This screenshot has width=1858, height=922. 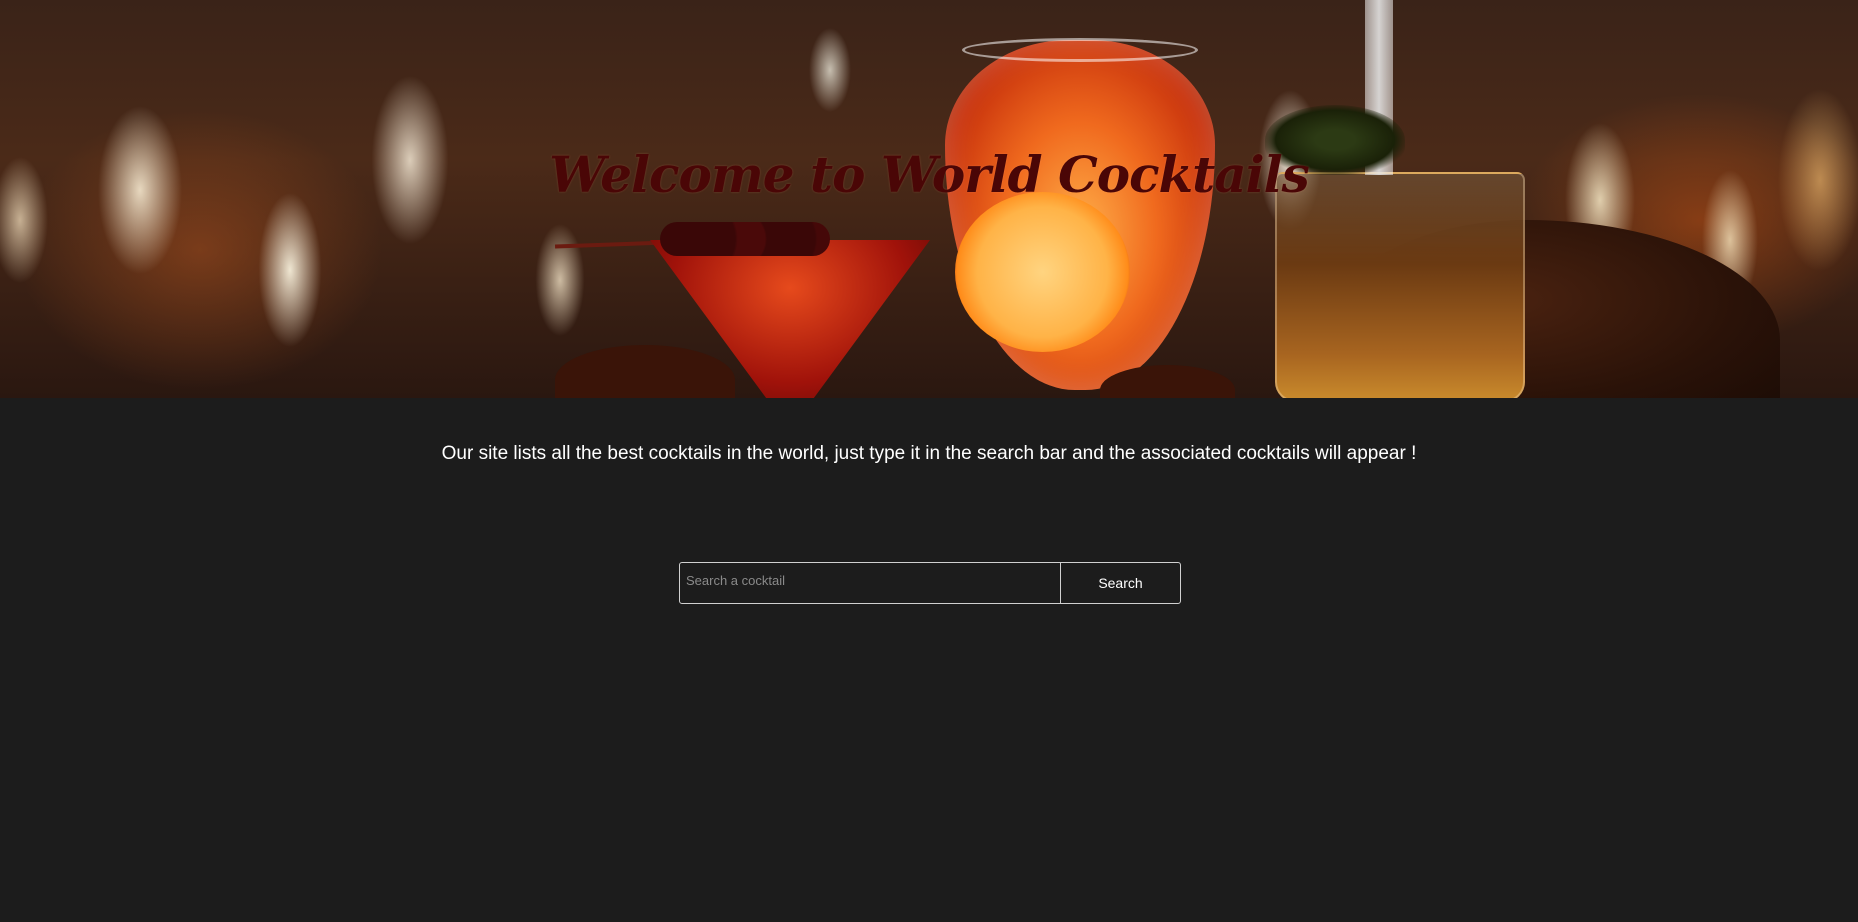 I want to click on spritz-glass-rim, so click(x=1080, y=50).